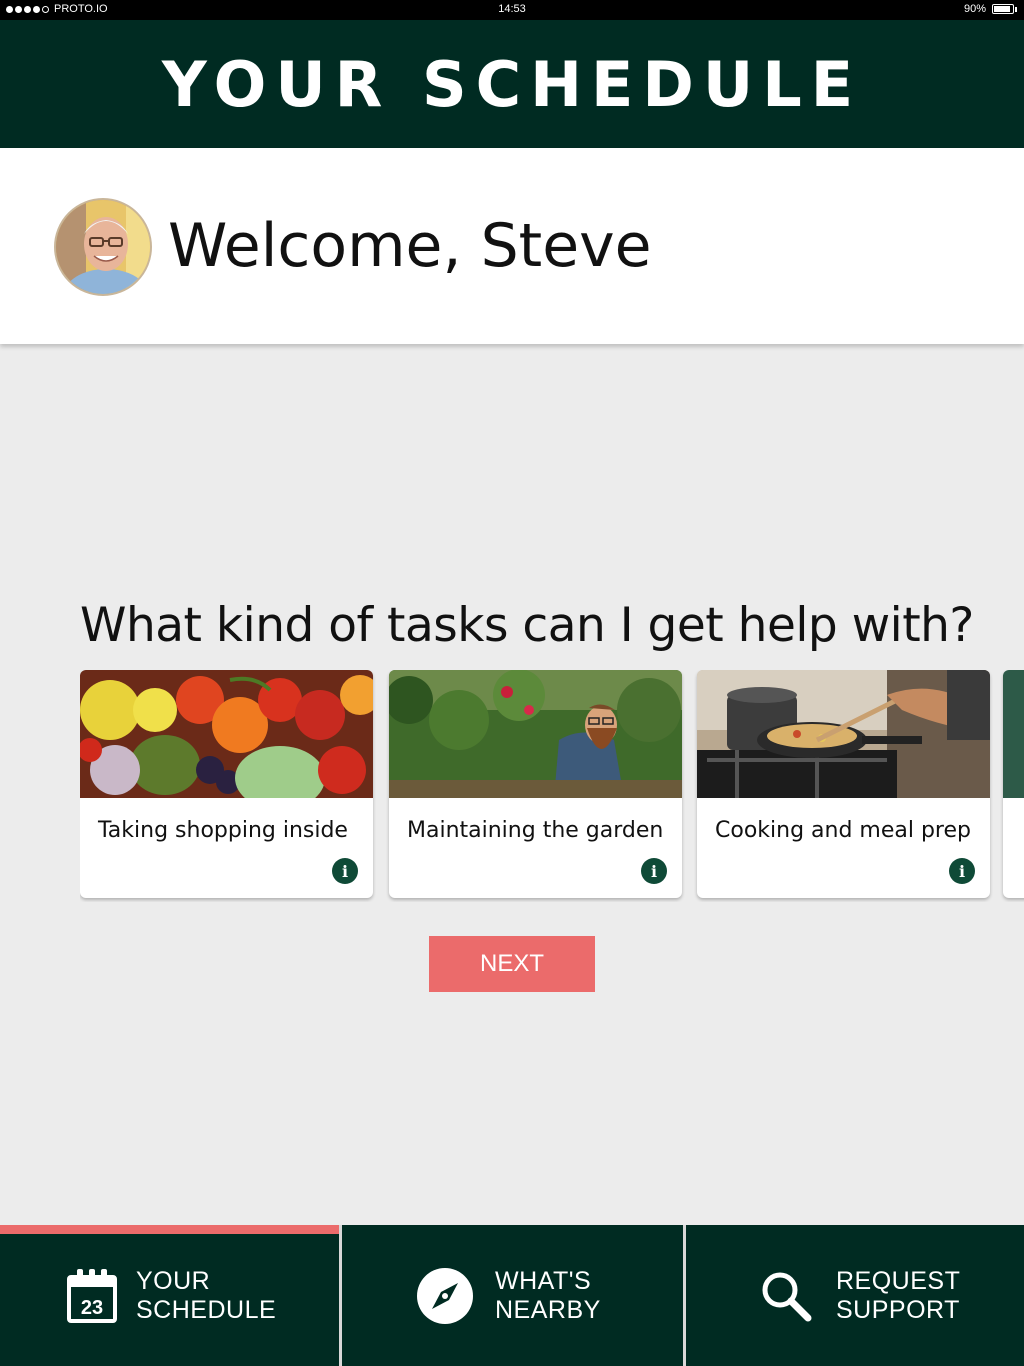 The image size is (1024, 1366). I want to click on calendar-date: 23, so click(92, 1308).